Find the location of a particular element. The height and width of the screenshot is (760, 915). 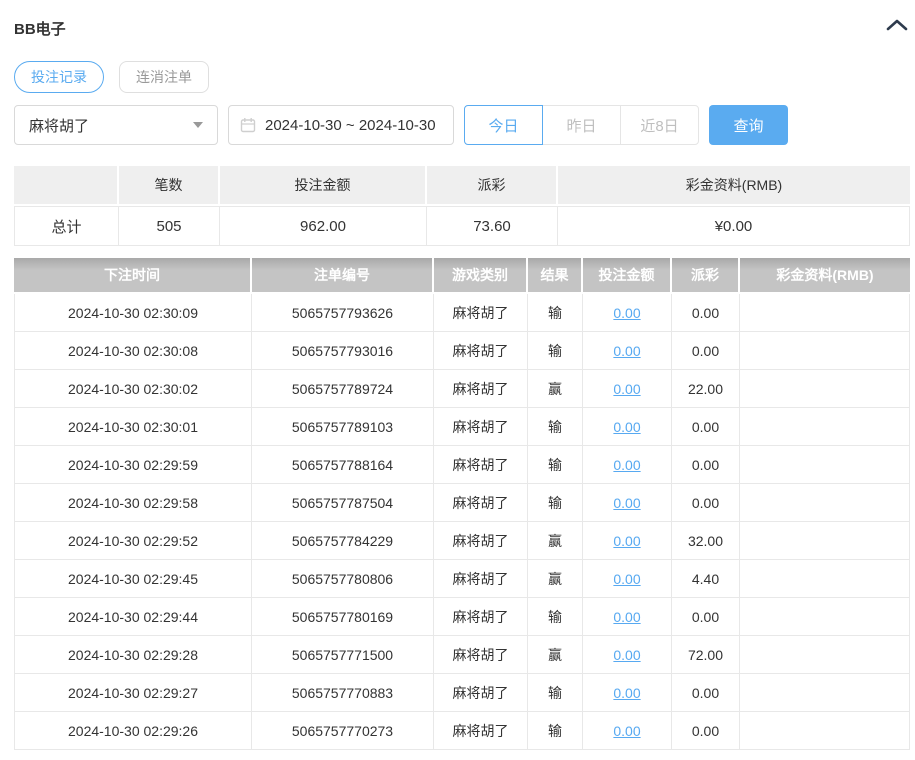

summary-header-row: 笔数 投注金额 派彩 彩金资料(RMB) is located at coordinates (462, 186).